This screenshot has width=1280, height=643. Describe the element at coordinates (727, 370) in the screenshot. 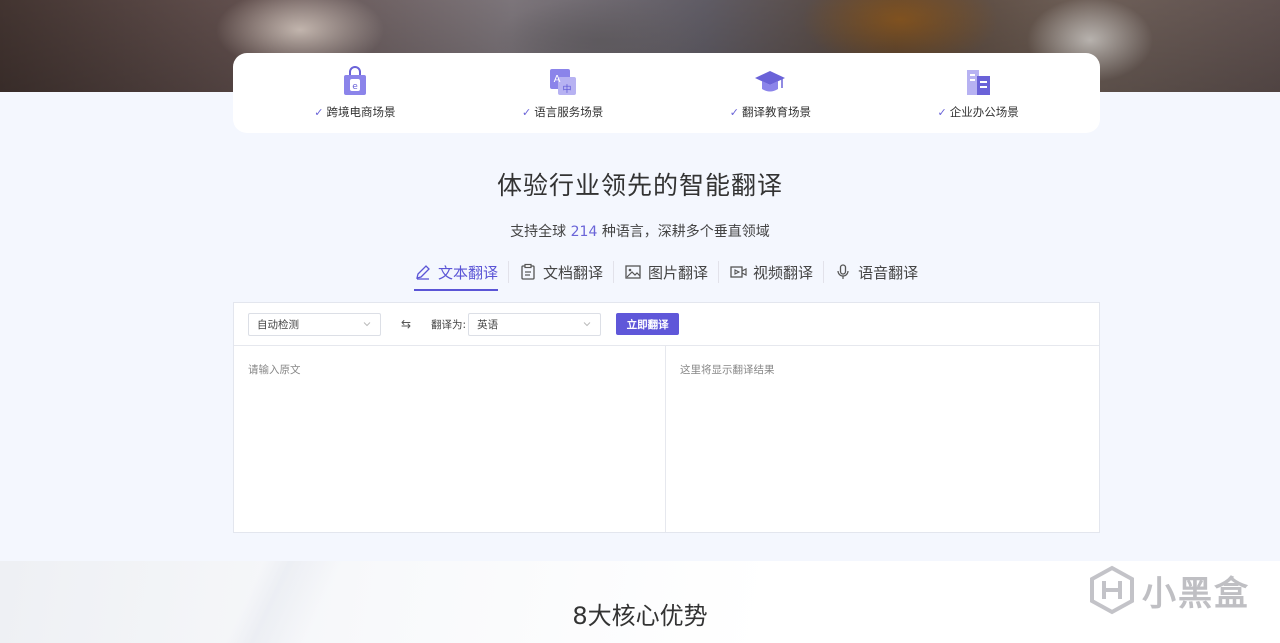

I see `translation-result-output: 这里将显示翻译结果` at that location.